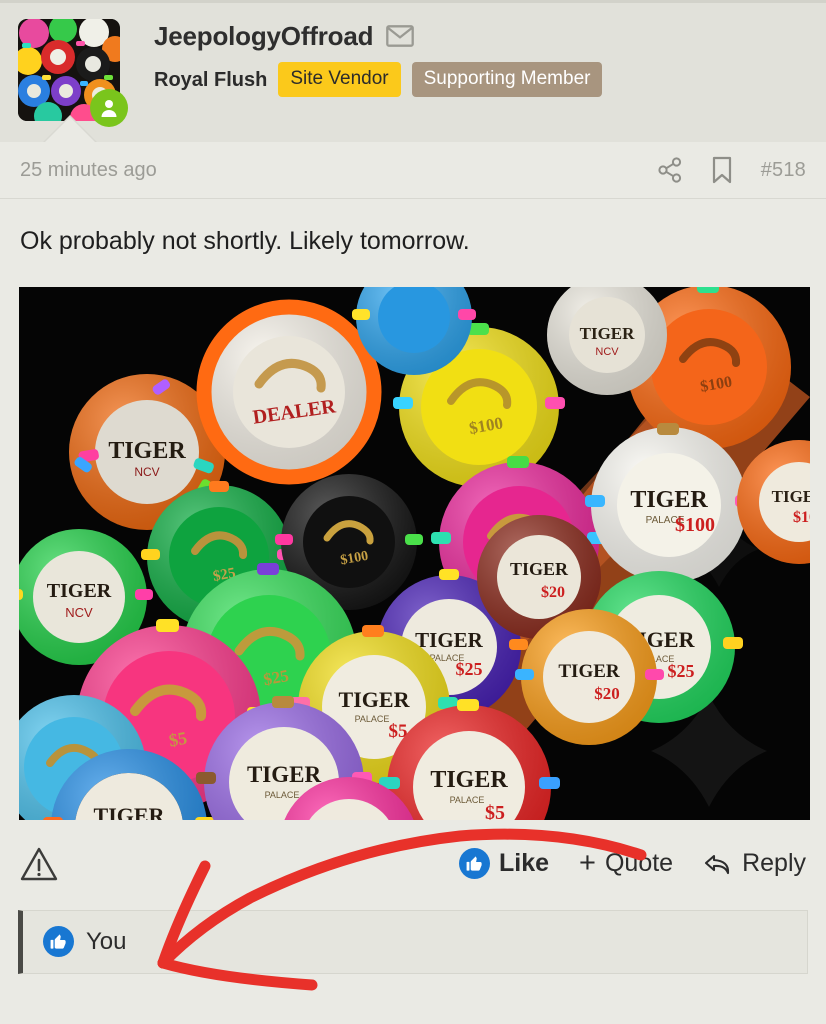 This screenshot has width=826, height=1024. What do you see at coordinates (507, 79) in the screenshot?
I see `badge-supporting-member: Supporting Member` at bounding box center [507, 79].